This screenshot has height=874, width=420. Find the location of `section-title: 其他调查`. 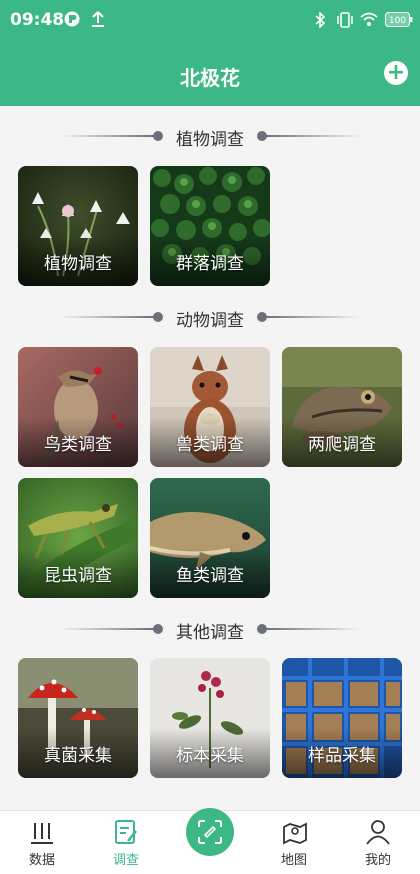

section-title: 其他调查 is located at coordinates (210, 633).